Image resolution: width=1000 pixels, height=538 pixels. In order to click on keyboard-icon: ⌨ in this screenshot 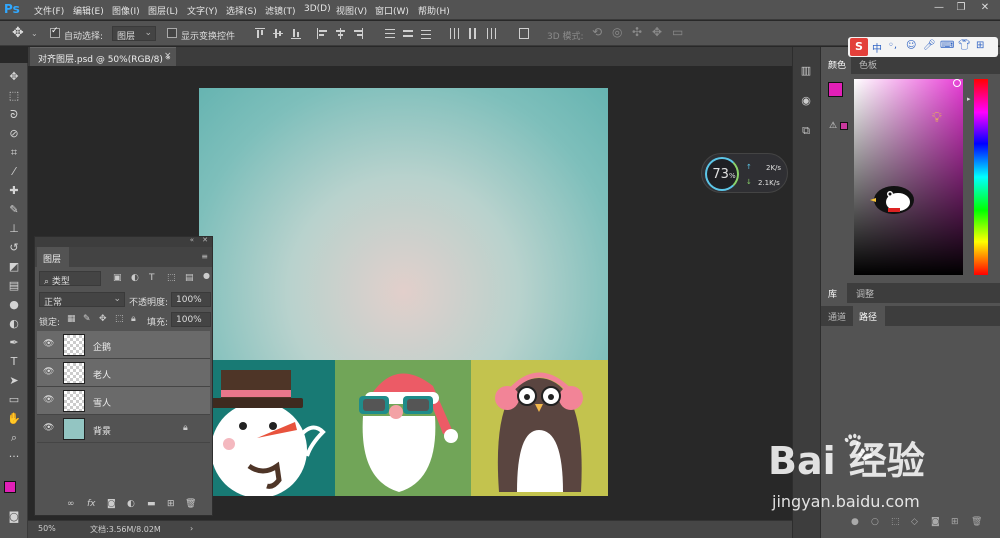, I will do `click(947, 45)`.